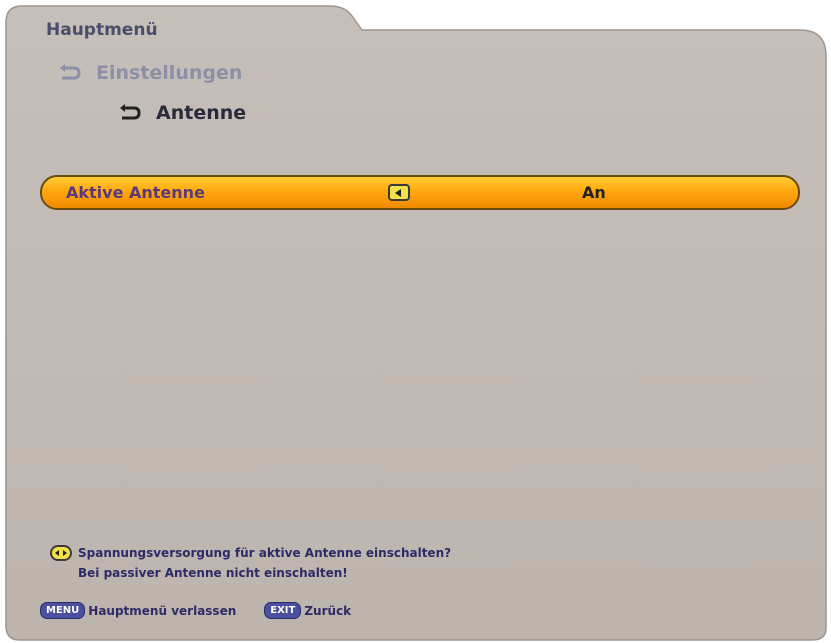 This screenshot has width=831, height=643. Describe the element at coordinates (169, 73) in the screenshot. I see `breadcrumb-label: Einstellungen` at that location.